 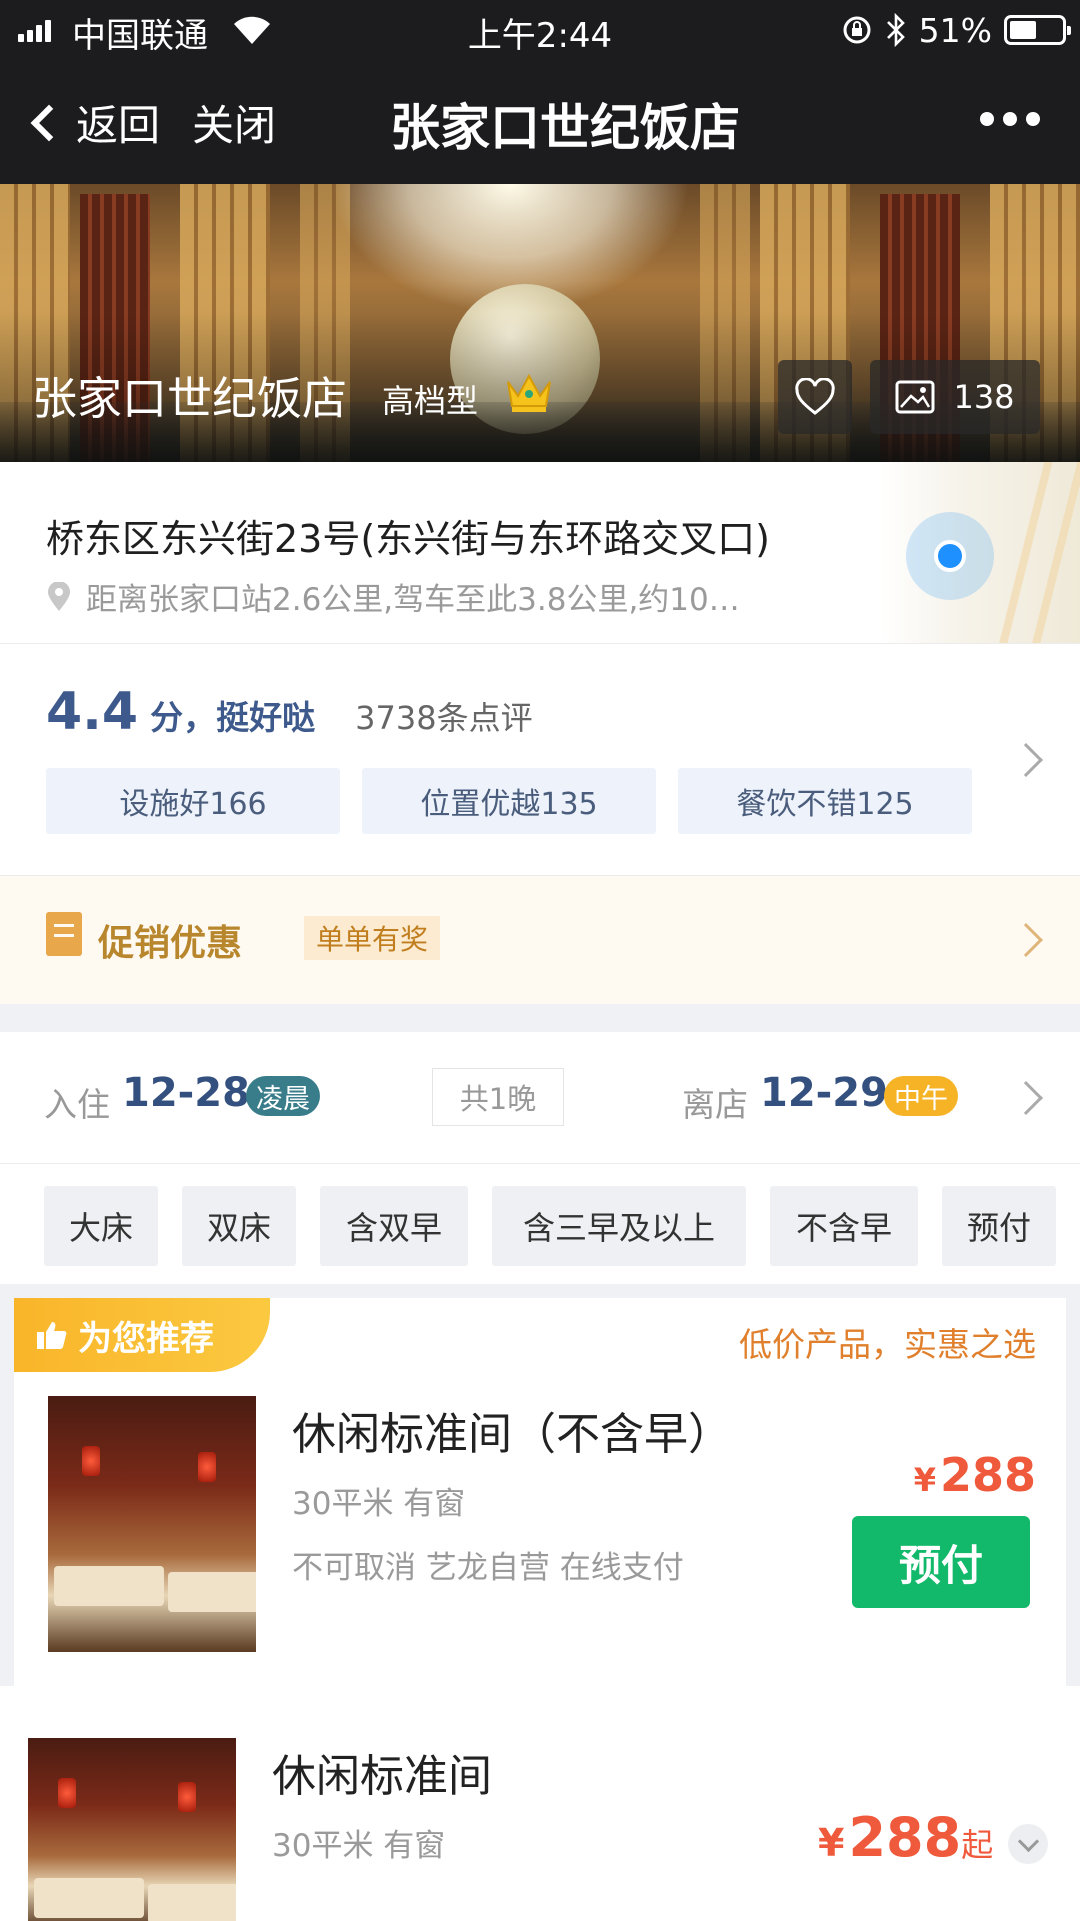 I want to click on room-price: ¥288起, so click(x=905, y=1837).